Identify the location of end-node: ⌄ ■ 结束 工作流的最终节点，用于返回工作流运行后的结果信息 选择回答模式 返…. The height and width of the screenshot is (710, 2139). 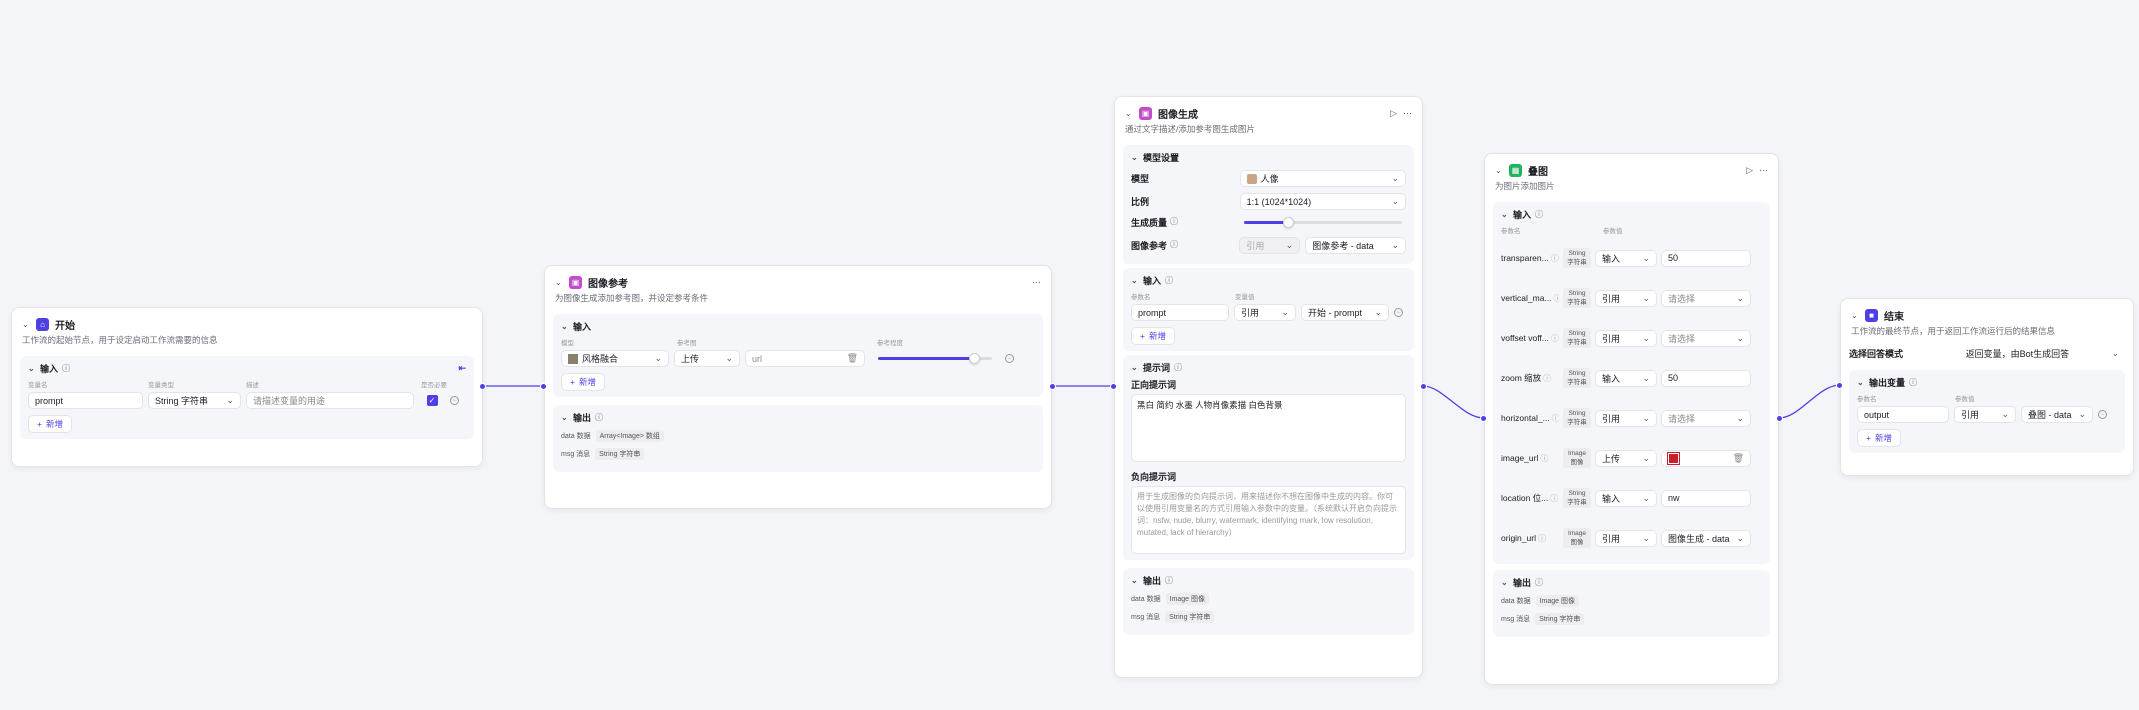
(1987, 387).